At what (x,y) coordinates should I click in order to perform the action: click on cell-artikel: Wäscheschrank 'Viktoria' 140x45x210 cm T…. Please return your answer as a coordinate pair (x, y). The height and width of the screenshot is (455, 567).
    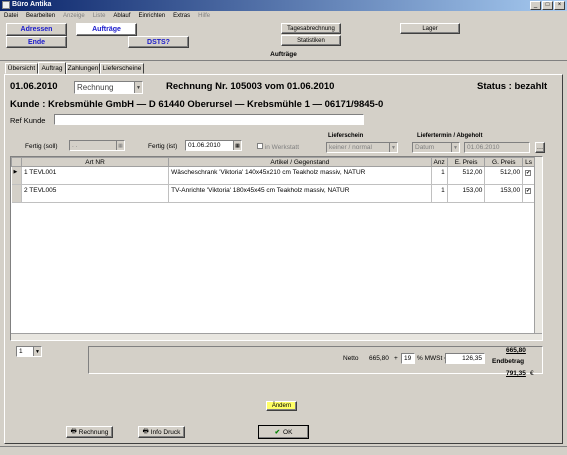
    Looking at the image, I should click on (300, 175).